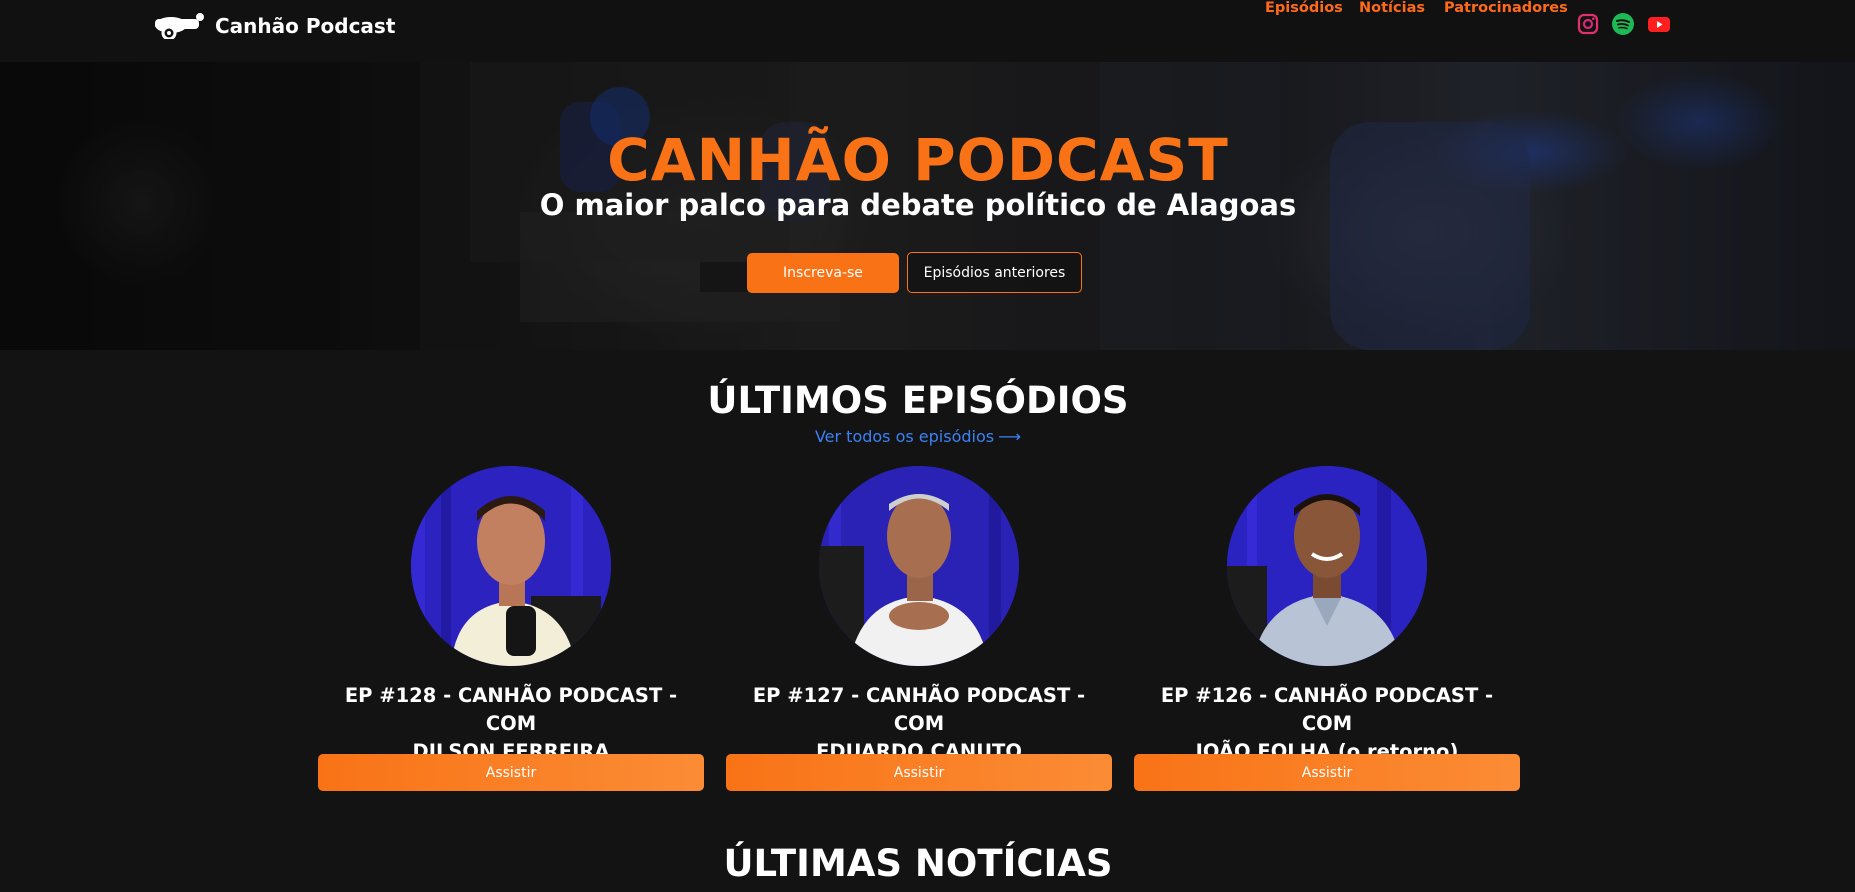 The width and height of the screenshot is (1855, 892). What do you see at coordinates (1392, 8) in the screenshot?
I see `nav-link-noticias: Notícias` at bounding box center [1392, 8].